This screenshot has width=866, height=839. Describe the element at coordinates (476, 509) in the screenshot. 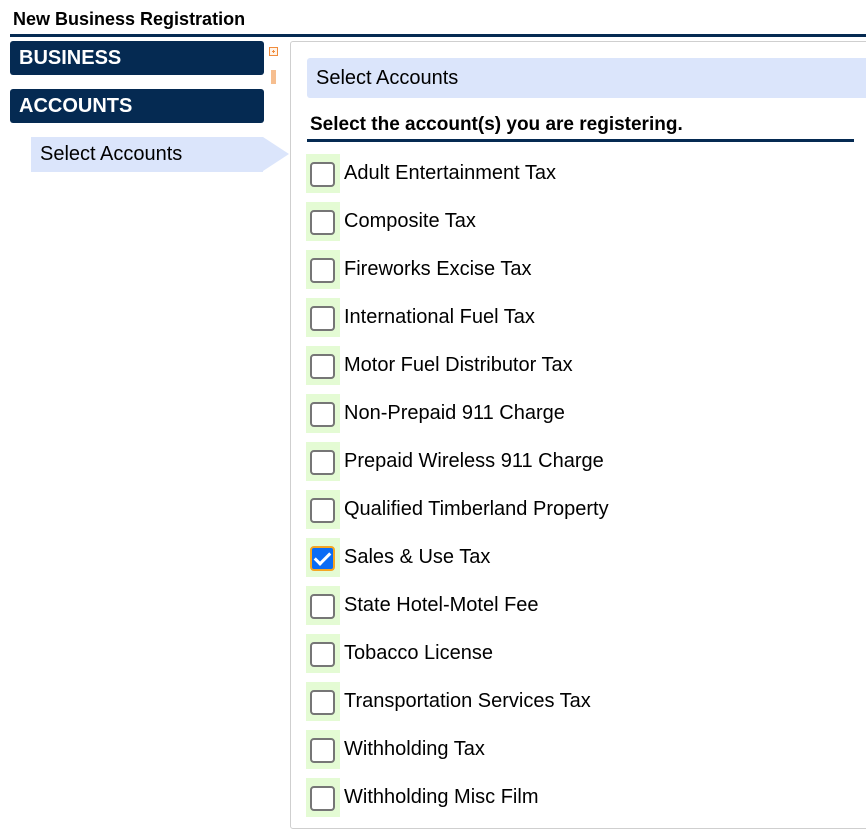

I see `account-label: Qualified Timberland Property` at that location.